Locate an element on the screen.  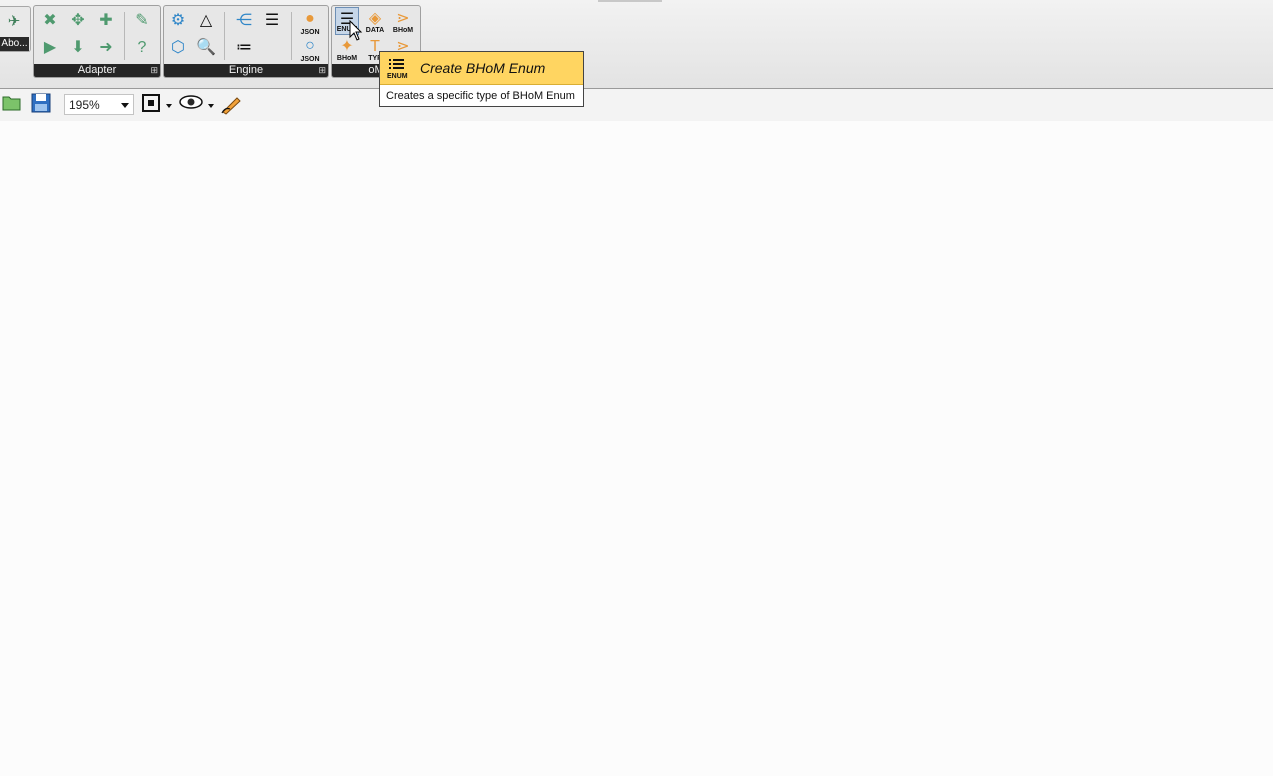
engine-group: ⚙ △ ⋲ ☰ ● JSON ⬡ 🔍 ≔ ○ JSON Engine ⊞ is located at coordinates (246, 41).